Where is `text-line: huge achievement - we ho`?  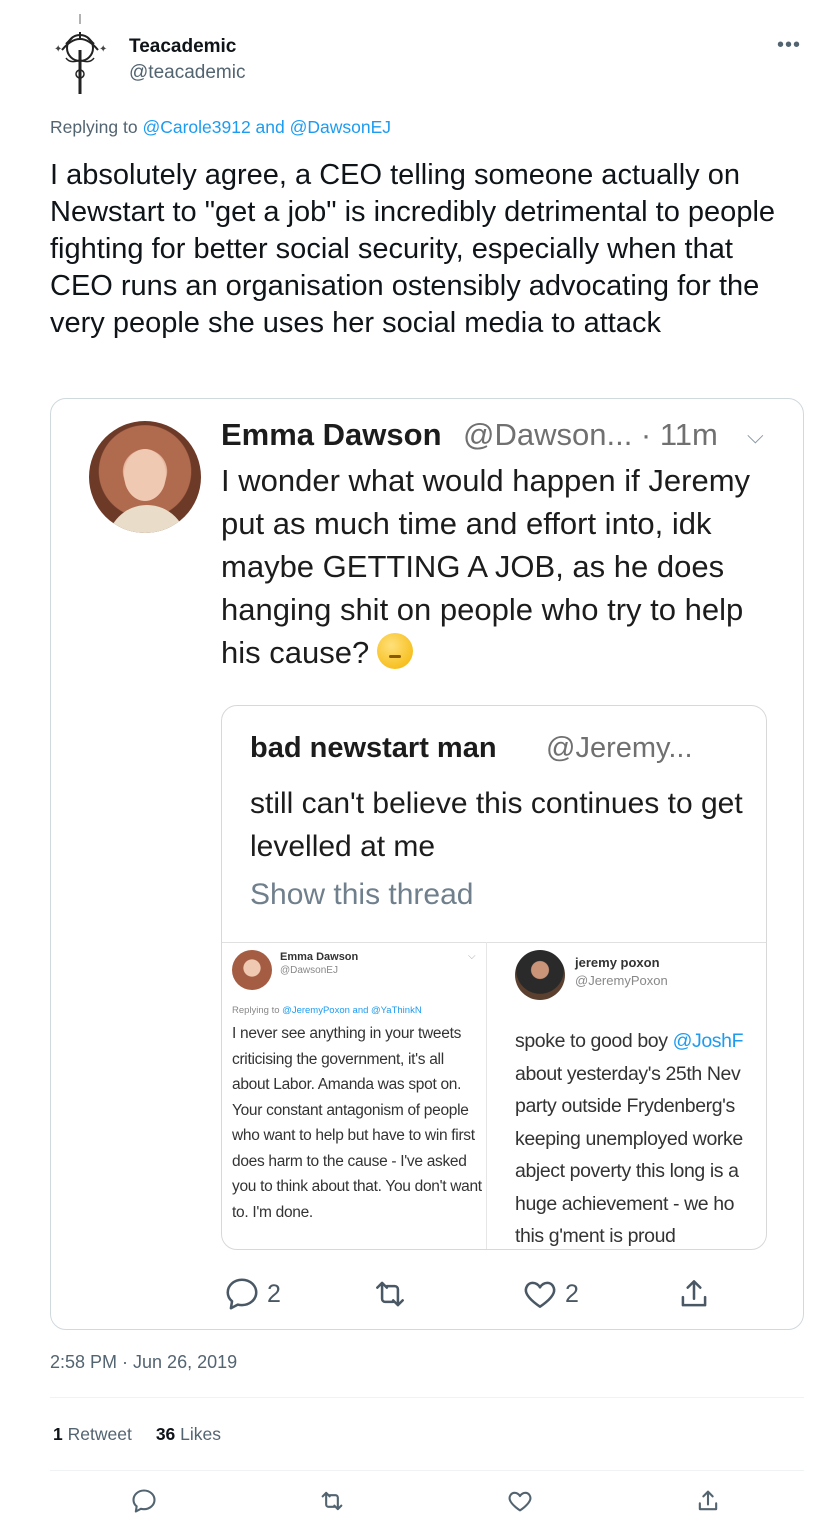 text-line: huge achievement - we ho is located at coordinates (625, 1203).